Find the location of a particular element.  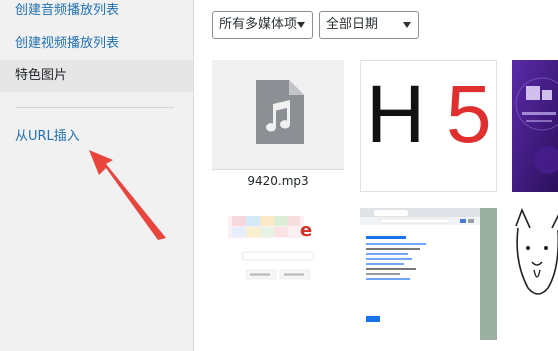

sidebar-item-featured-image: 特色图片 is located at coordinates (96, 76).